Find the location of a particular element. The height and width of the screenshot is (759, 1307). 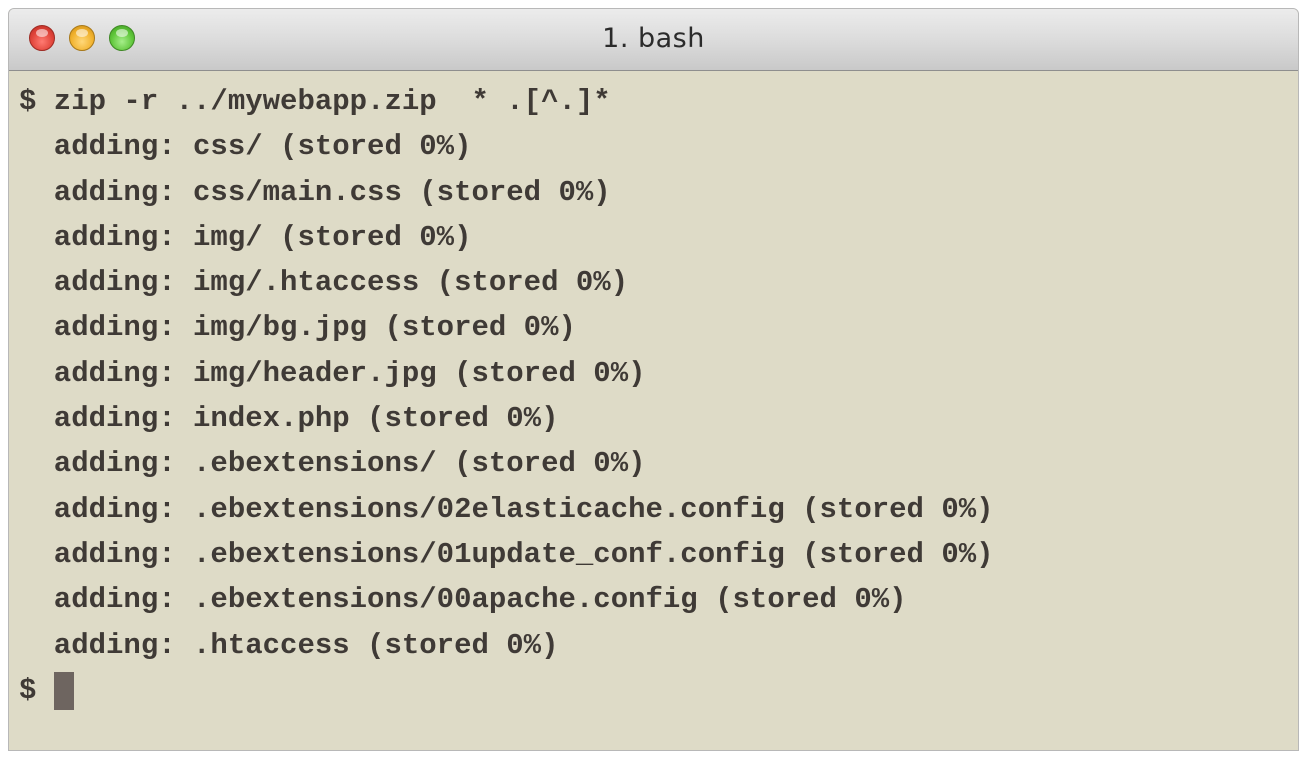

output-line: adding: img/header.jpg (stored 0%) is located at coordinates (332, 373).